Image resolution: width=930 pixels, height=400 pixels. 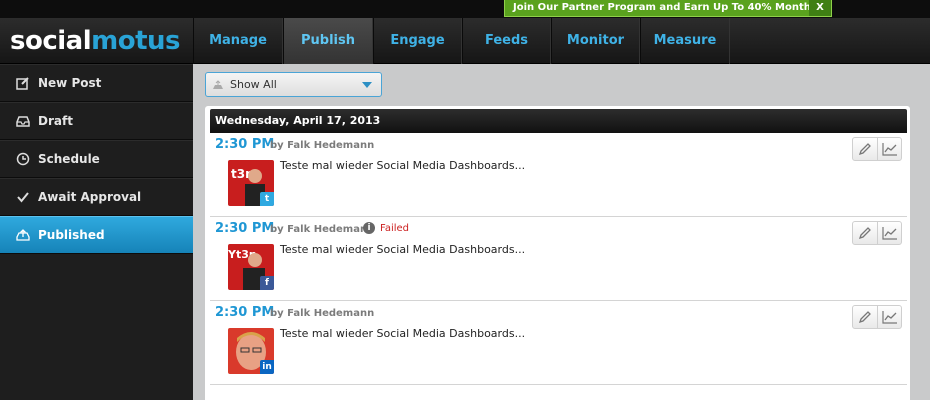 I want to click on sidebar-item-label: Await Approval, so click(x=90, y=197).